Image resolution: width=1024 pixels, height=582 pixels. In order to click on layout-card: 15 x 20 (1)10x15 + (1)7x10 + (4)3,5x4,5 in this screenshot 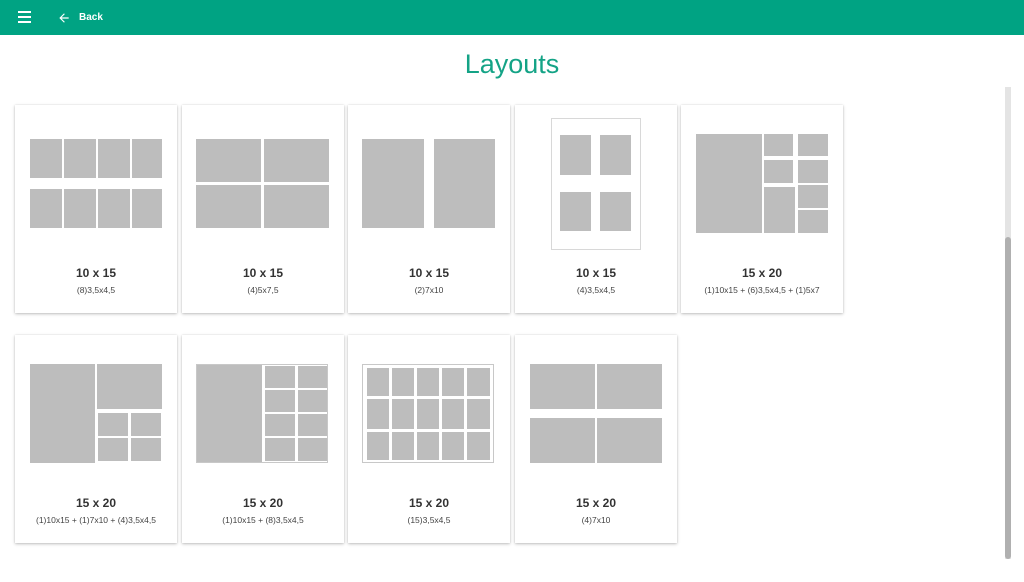, I will do `click(96, 439)`.